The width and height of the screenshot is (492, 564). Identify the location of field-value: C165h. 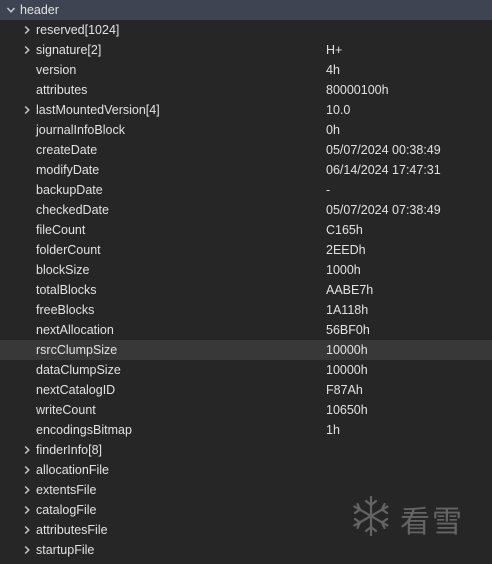
(344, 230).